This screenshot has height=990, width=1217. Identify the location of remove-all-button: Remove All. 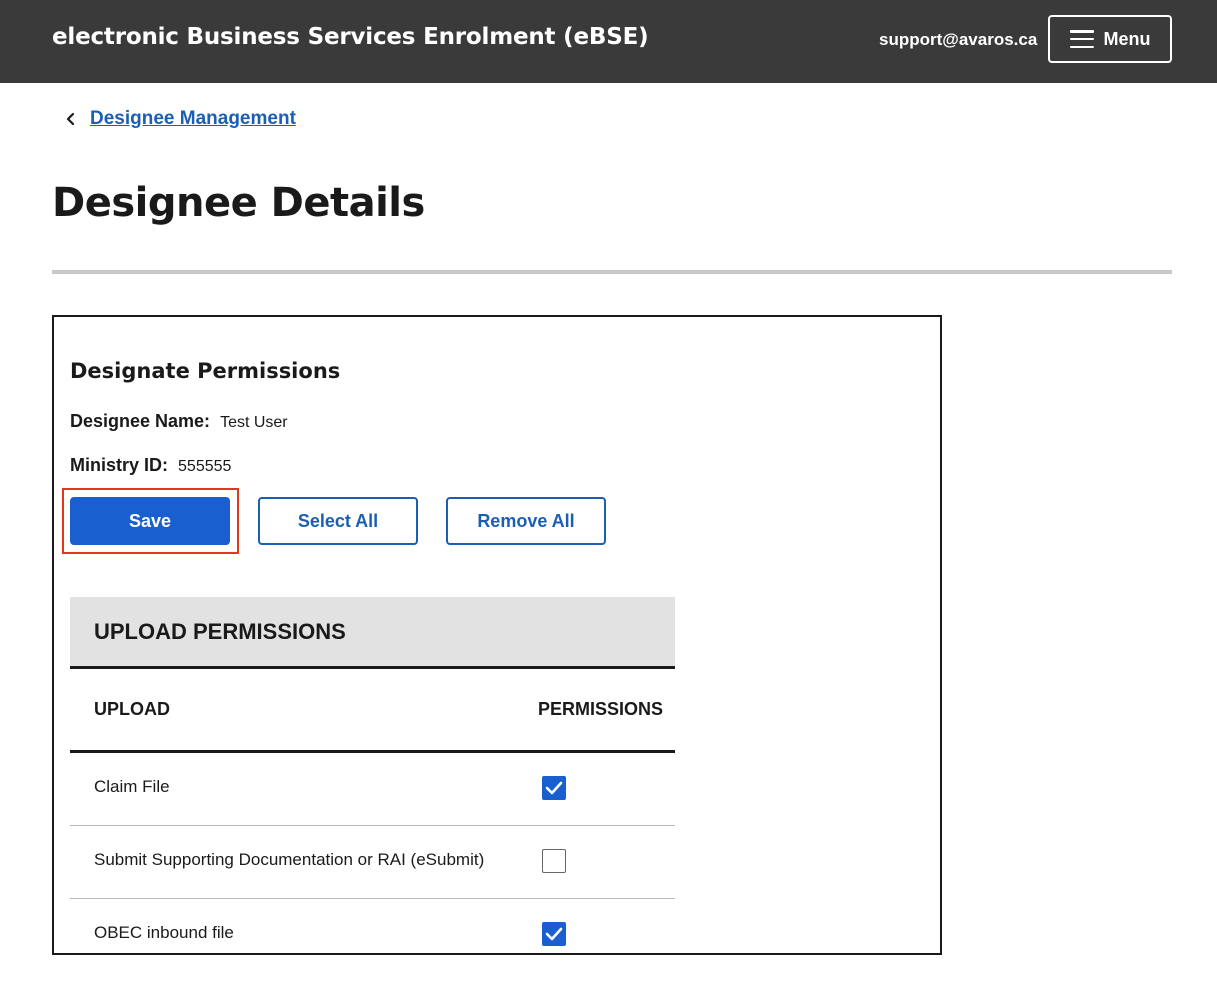
(526, 521).